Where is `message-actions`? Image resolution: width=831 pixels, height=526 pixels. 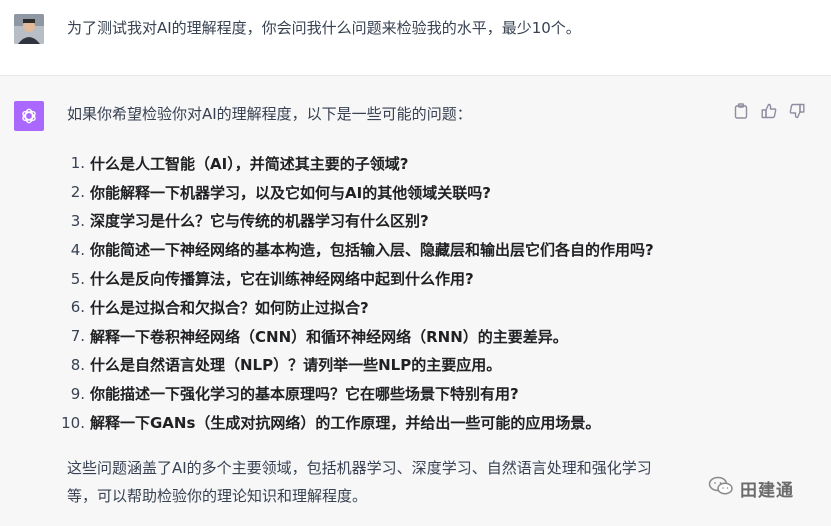
message-actions is located at coordinates (769, 111).